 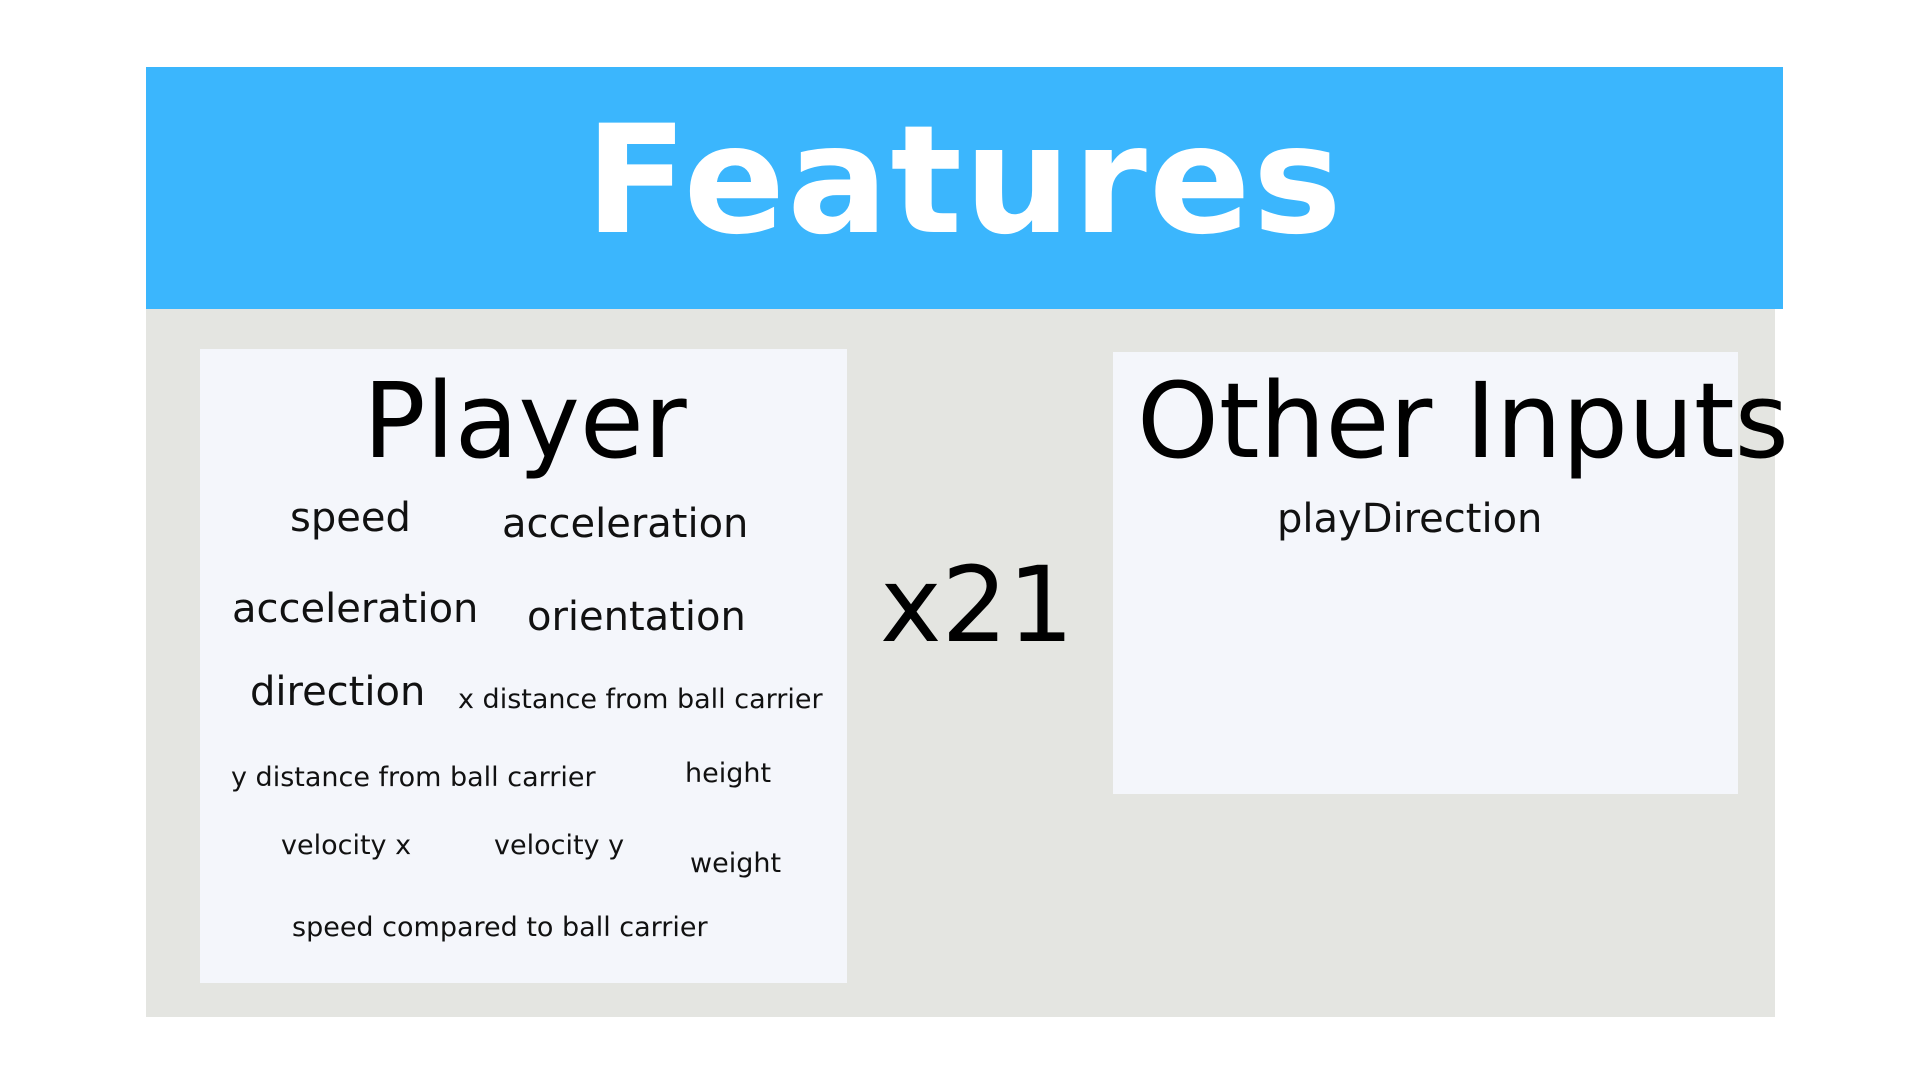 I want to click on feature-item: height, so click(x=728, y=773).